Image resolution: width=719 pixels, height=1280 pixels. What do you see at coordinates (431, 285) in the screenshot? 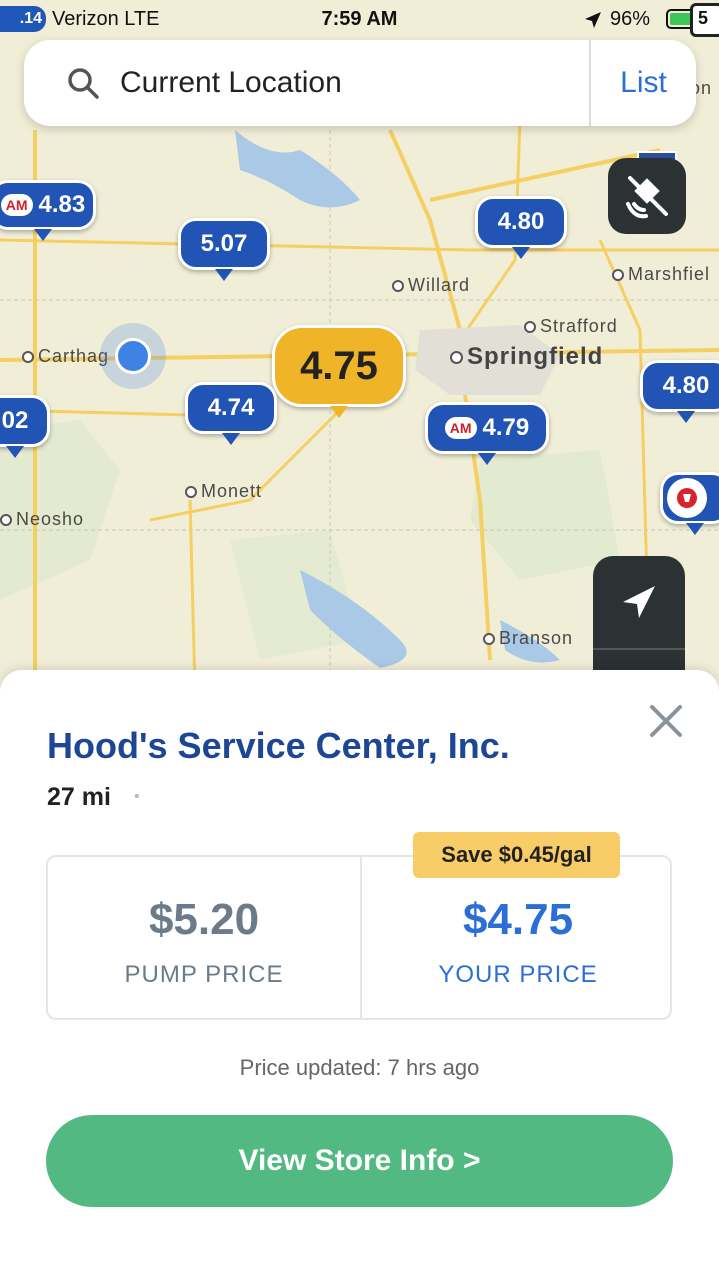
I see `town-label-willard: Willard` at bounding box center [431, 285].